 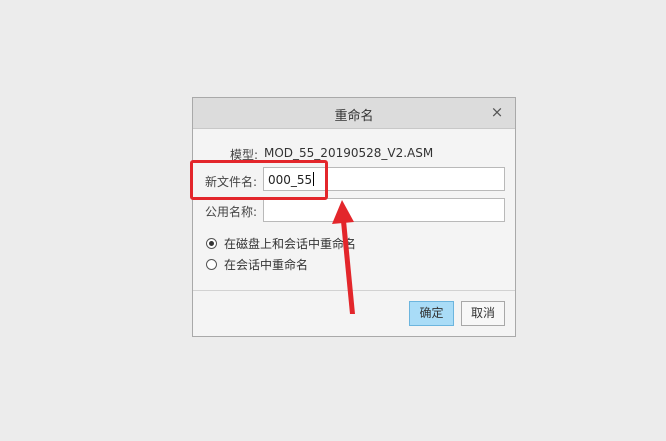 What do you see at coordinates (231, 182) in the screenshot?
I see `new-filename-label: 新文件名:` at bounding box center [231, 182].